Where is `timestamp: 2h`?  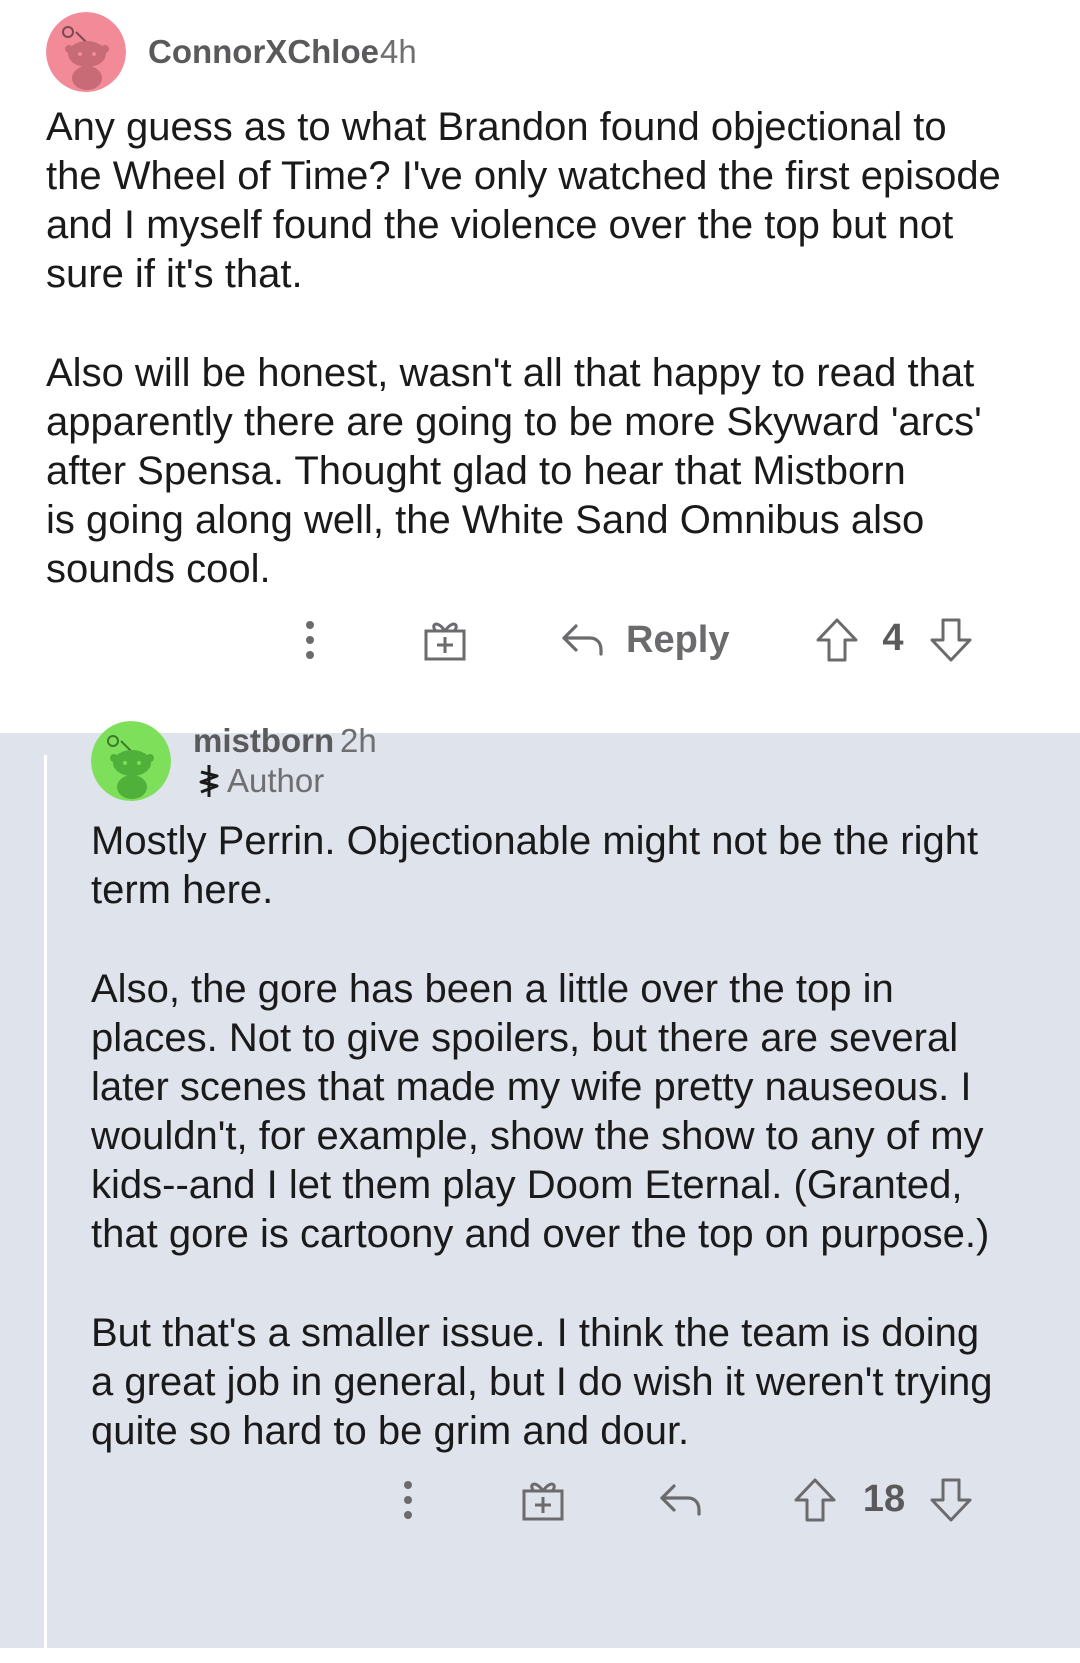
timestamp: 2h is located at coordinates (358, 740).